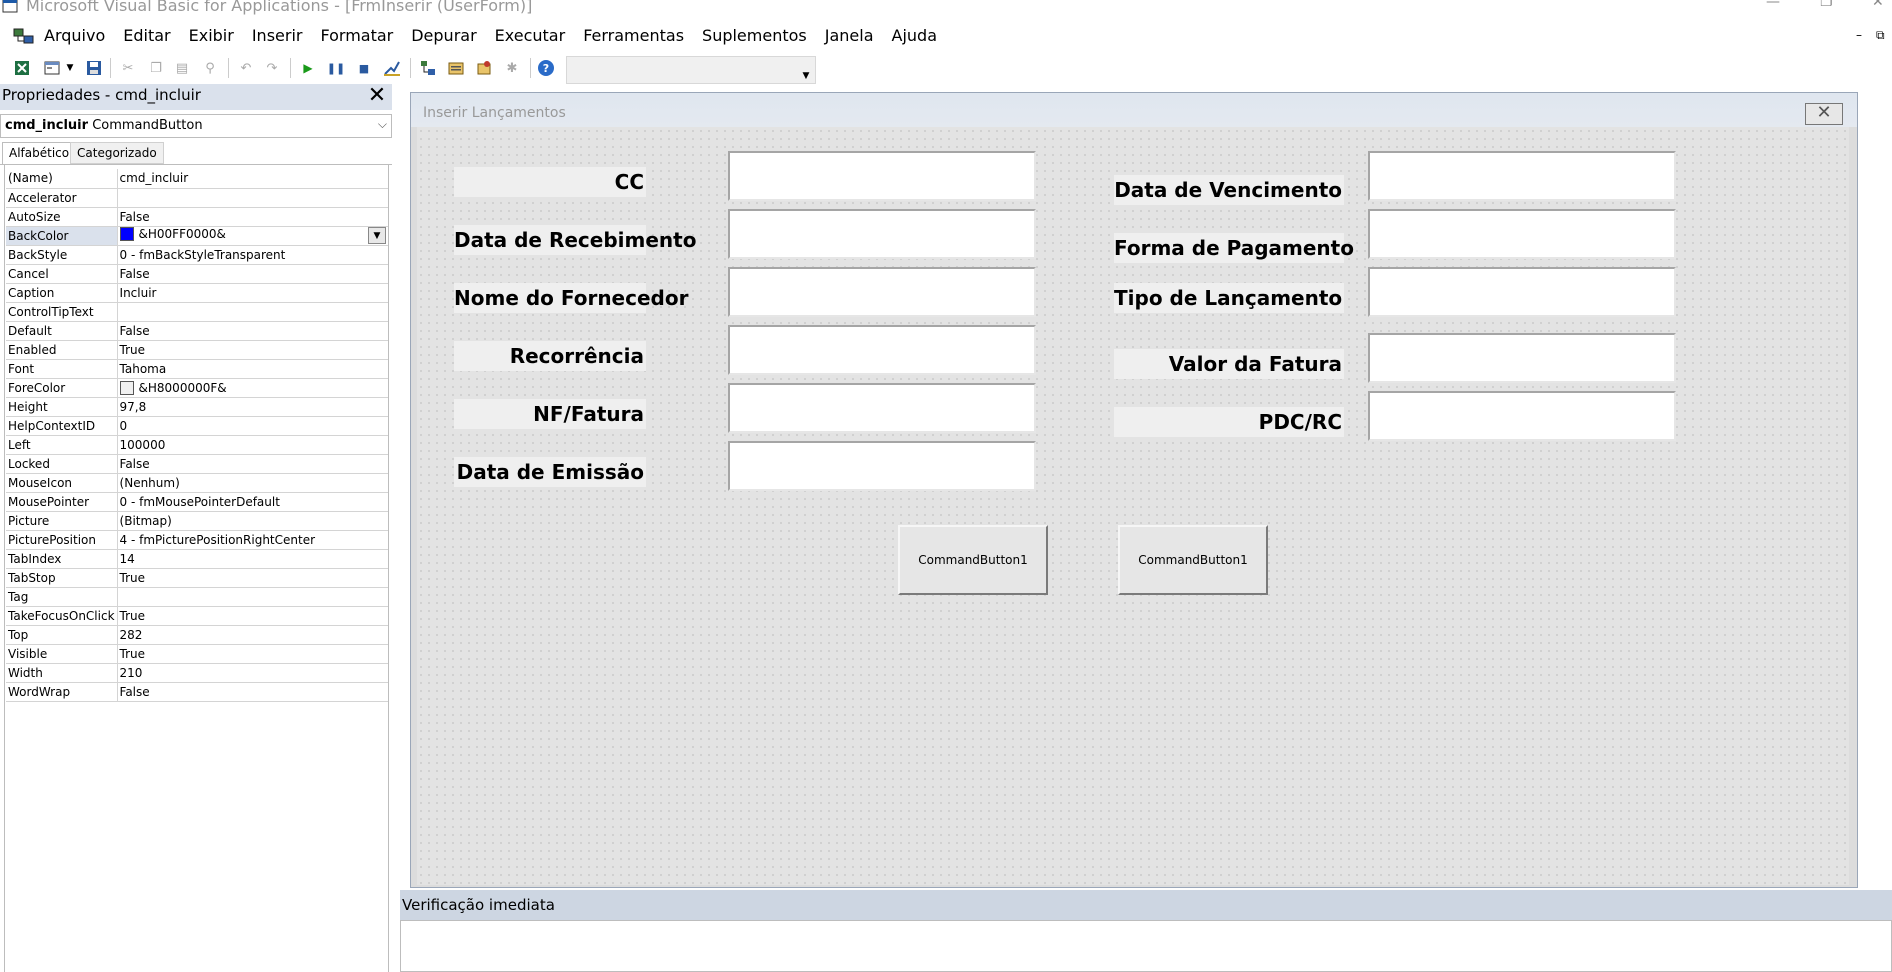  What do you see at coordinates (39, 153) in the screenshot?
I see `tab-alfabetico: Alfabético` at bounding box center [39, 153].